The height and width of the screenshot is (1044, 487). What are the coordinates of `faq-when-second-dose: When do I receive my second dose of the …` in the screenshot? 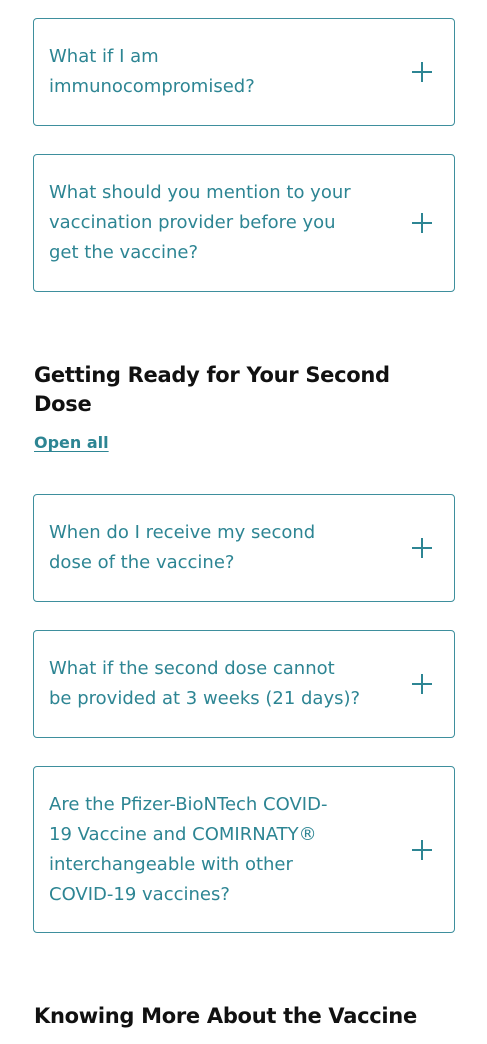 It's located at (244, 548).